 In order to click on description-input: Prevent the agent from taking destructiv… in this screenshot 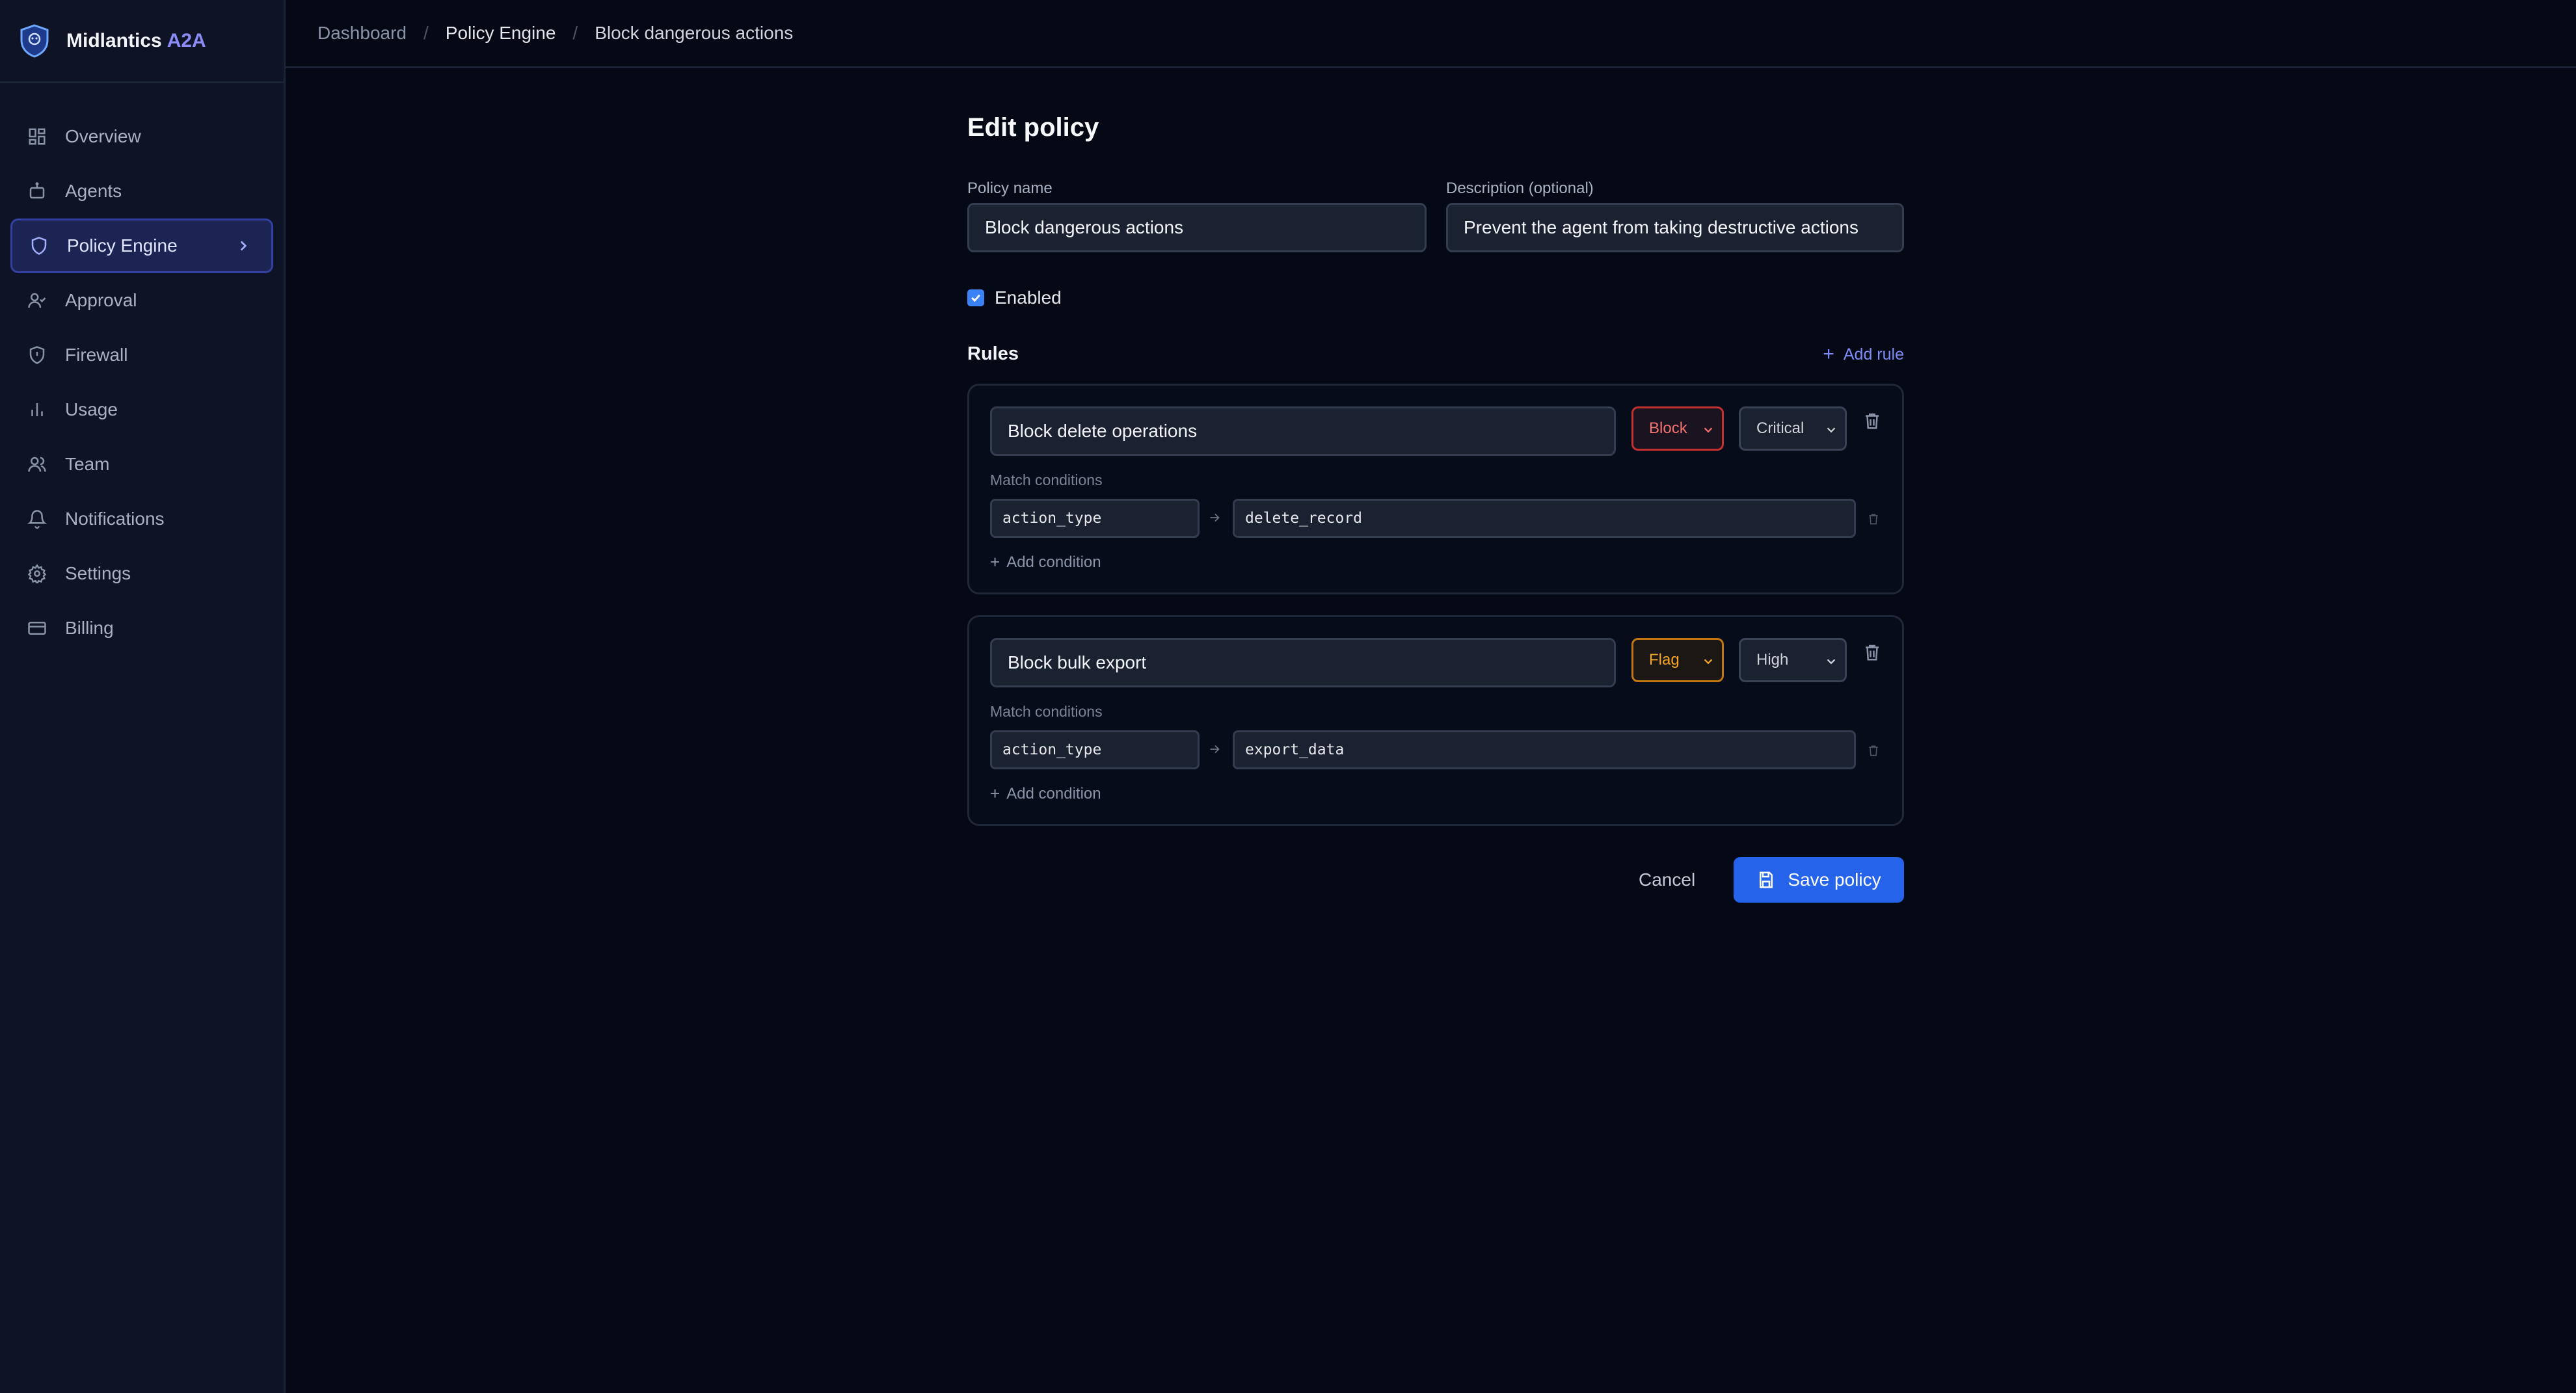, I will do `click(1675, 227)`.